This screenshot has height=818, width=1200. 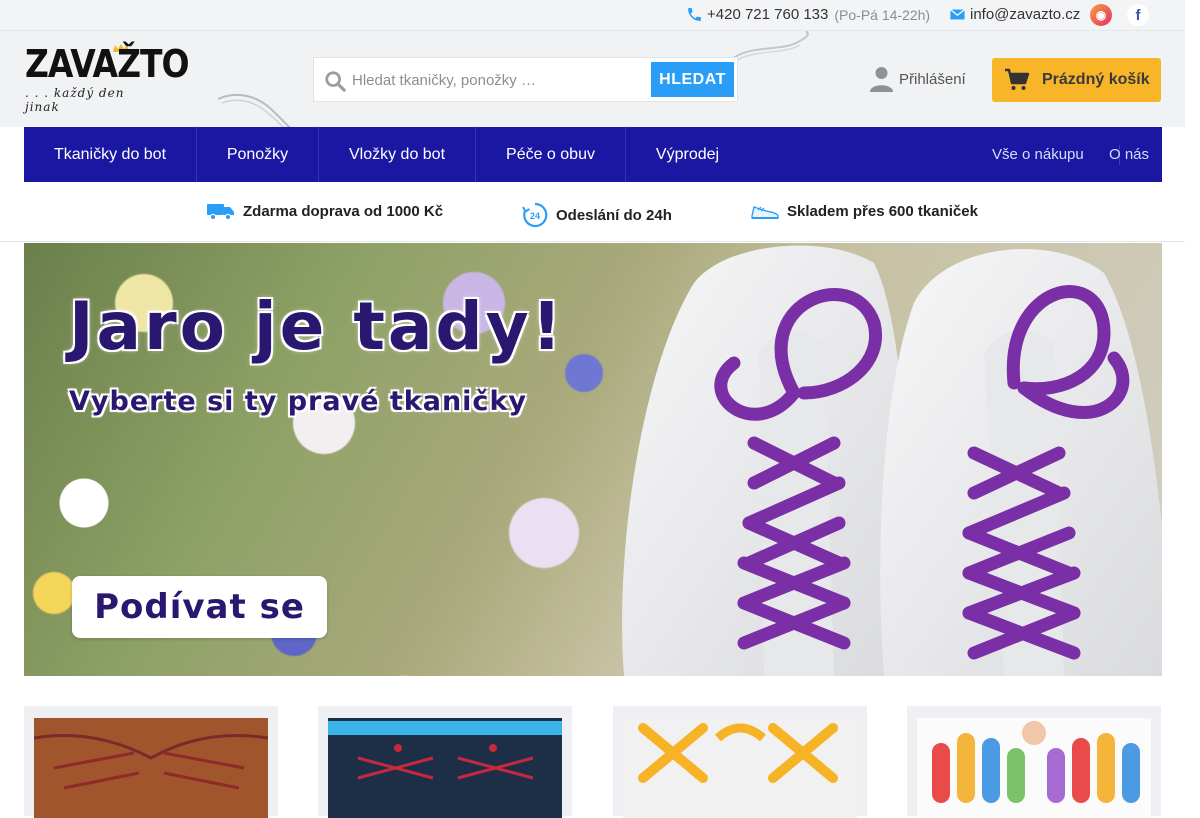 What do you see at coordinates (882, 14) in the screenshot?
I see `phone-hours: (Po-Pá 14-22h)` at bounding box center [882, 14].